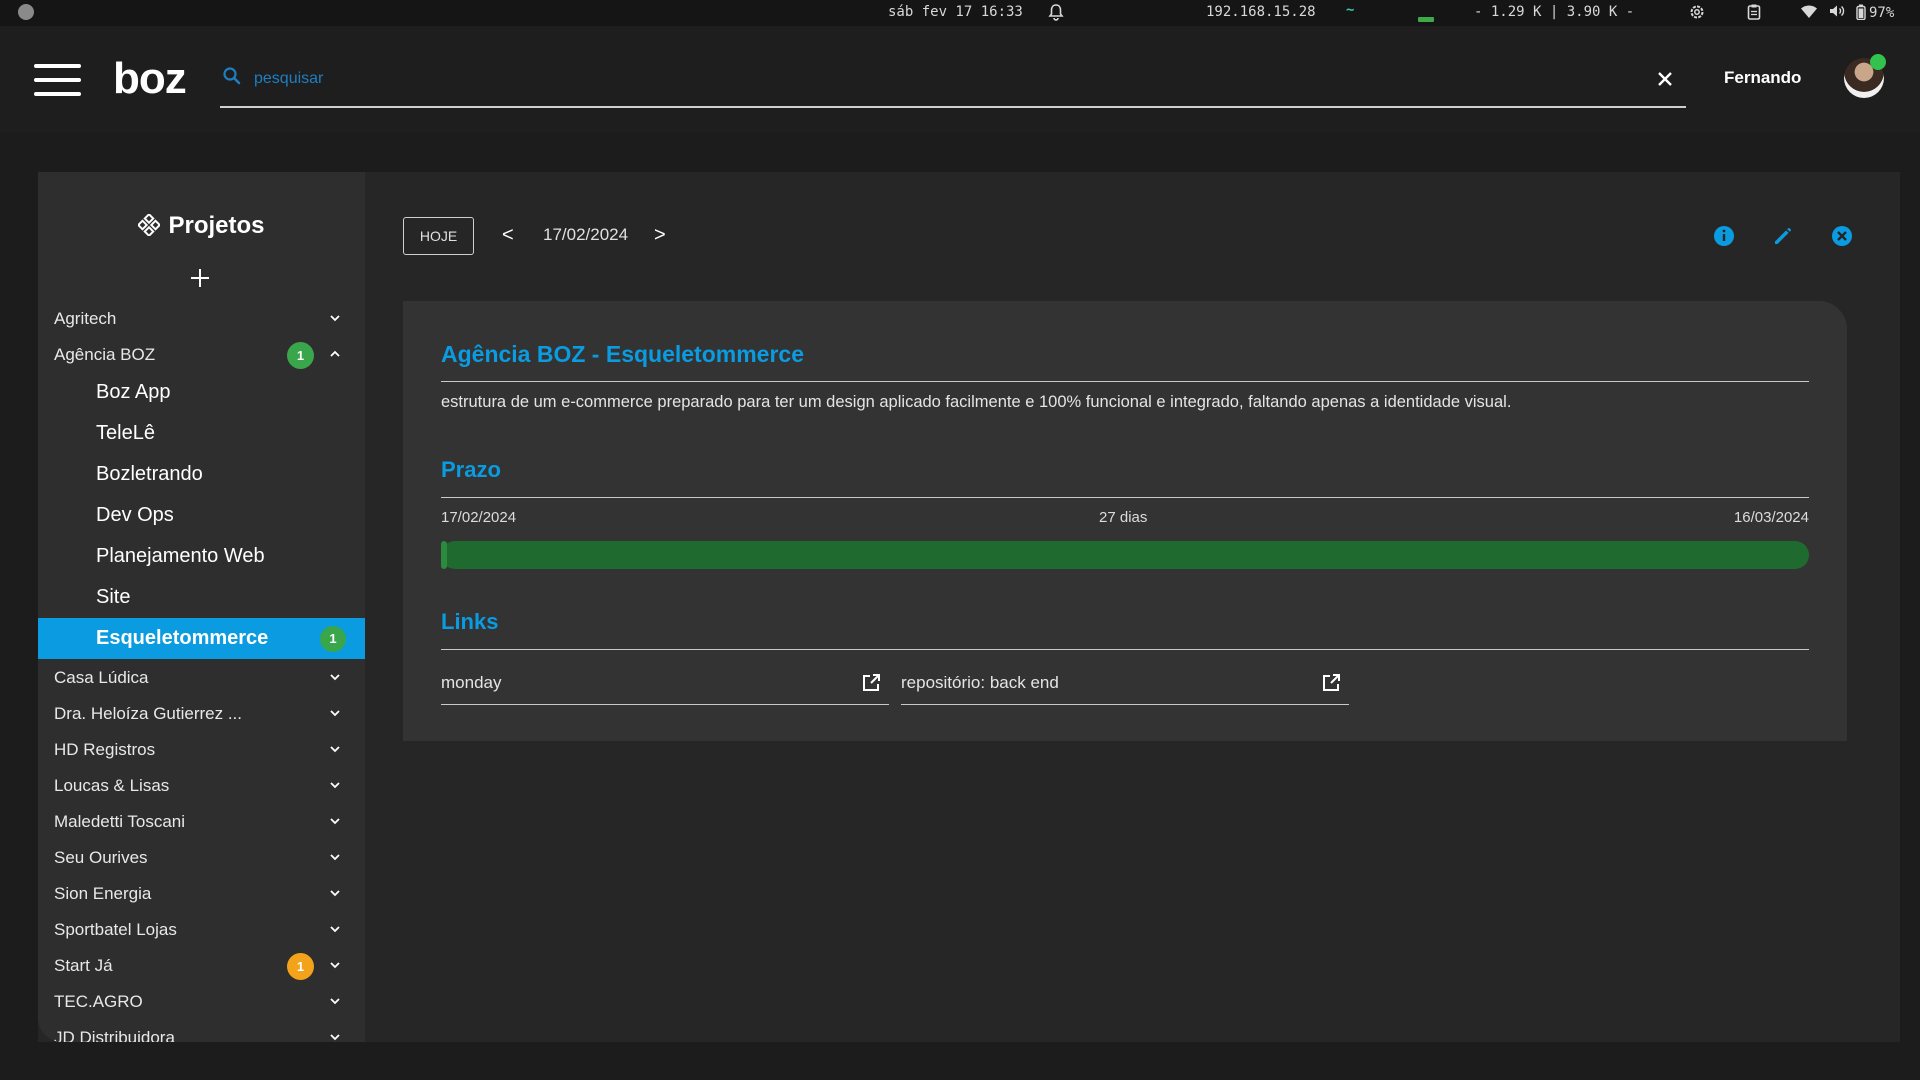  Describe the element at coordinates (114, 1035) in the screenshot. I see `sidebar-item-label: JD Distribuidora` at that location.